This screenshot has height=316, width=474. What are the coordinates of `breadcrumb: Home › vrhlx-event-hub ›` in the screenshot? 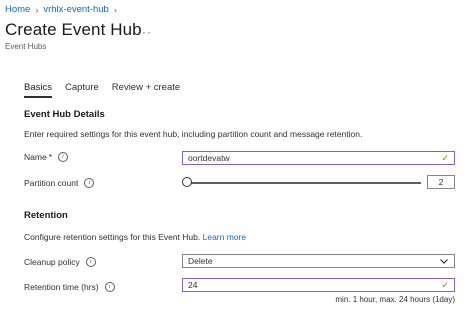 It's located at (63, 9).